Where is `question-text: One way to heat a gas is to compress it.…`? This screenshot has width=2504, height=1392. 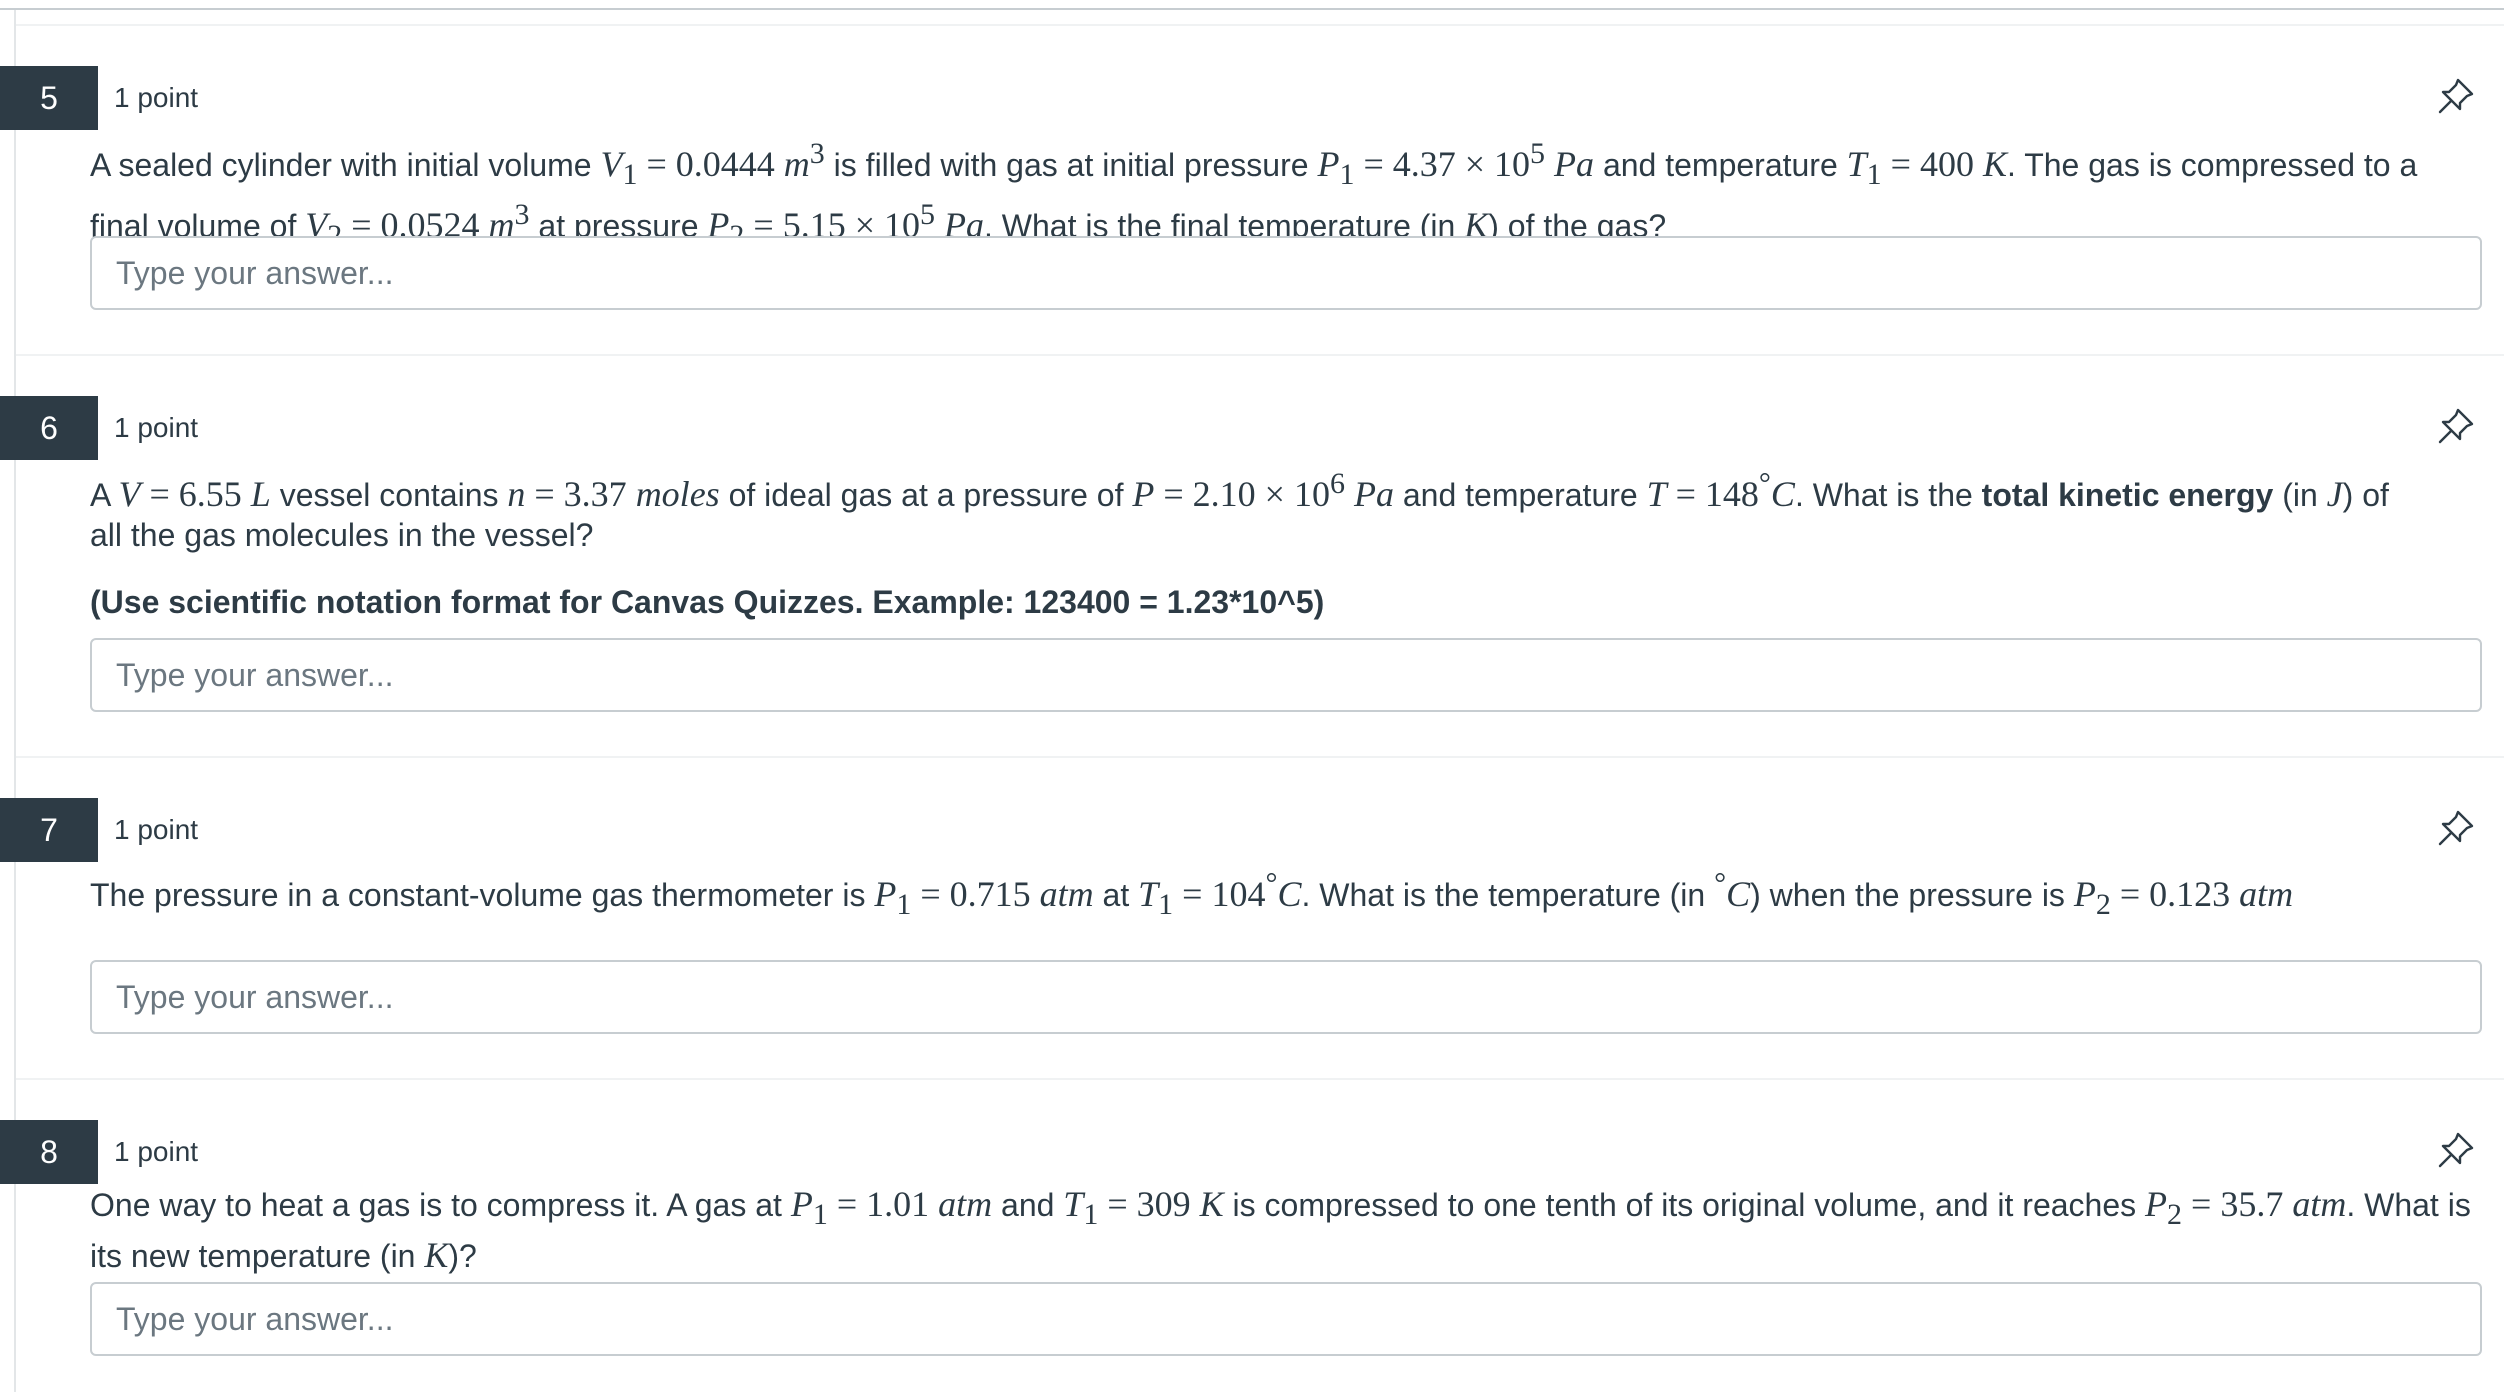 question-text: One way to heat a gas is to compress it.… is located at coordinates (1290, 1230).